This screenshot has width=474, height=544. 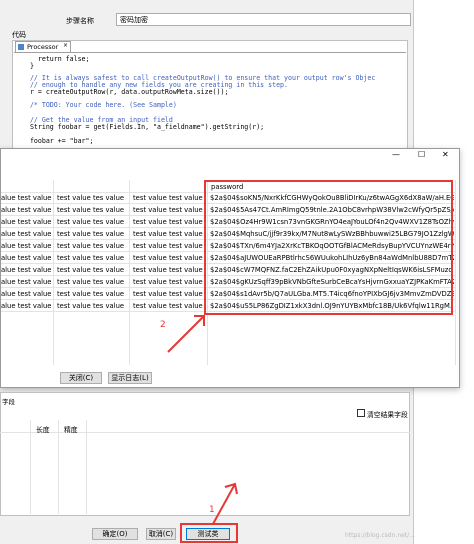 I want to click on step-name-label: 步骤名称, so click(x=80, y=21).